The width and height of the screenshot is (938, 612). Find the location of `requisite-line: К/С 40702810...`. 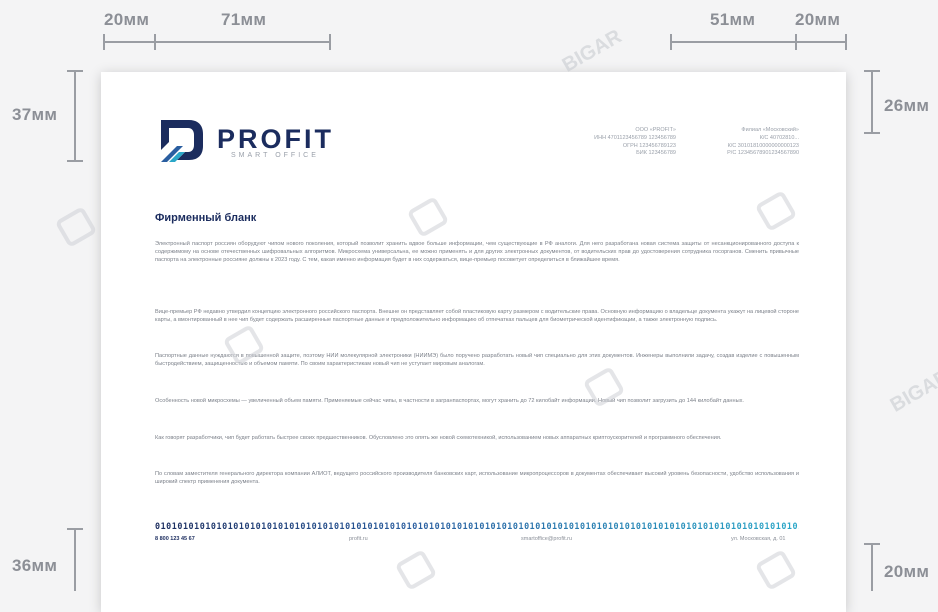

requisite-line: К/С 40702810... is located at coordinates (779, 137).